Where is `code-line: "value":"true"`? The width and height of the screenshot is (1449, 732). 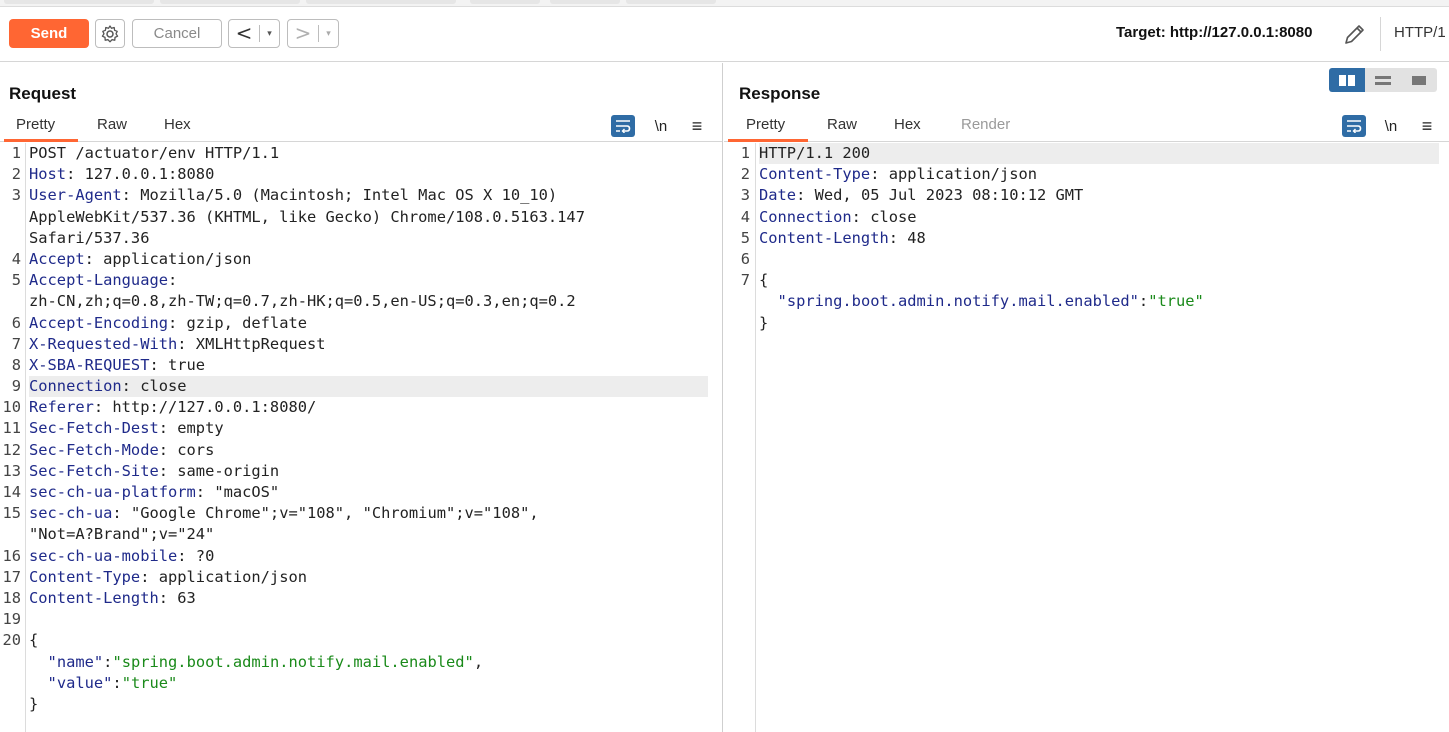
code-line: "value":"true" is located at coordinates (361, 683).